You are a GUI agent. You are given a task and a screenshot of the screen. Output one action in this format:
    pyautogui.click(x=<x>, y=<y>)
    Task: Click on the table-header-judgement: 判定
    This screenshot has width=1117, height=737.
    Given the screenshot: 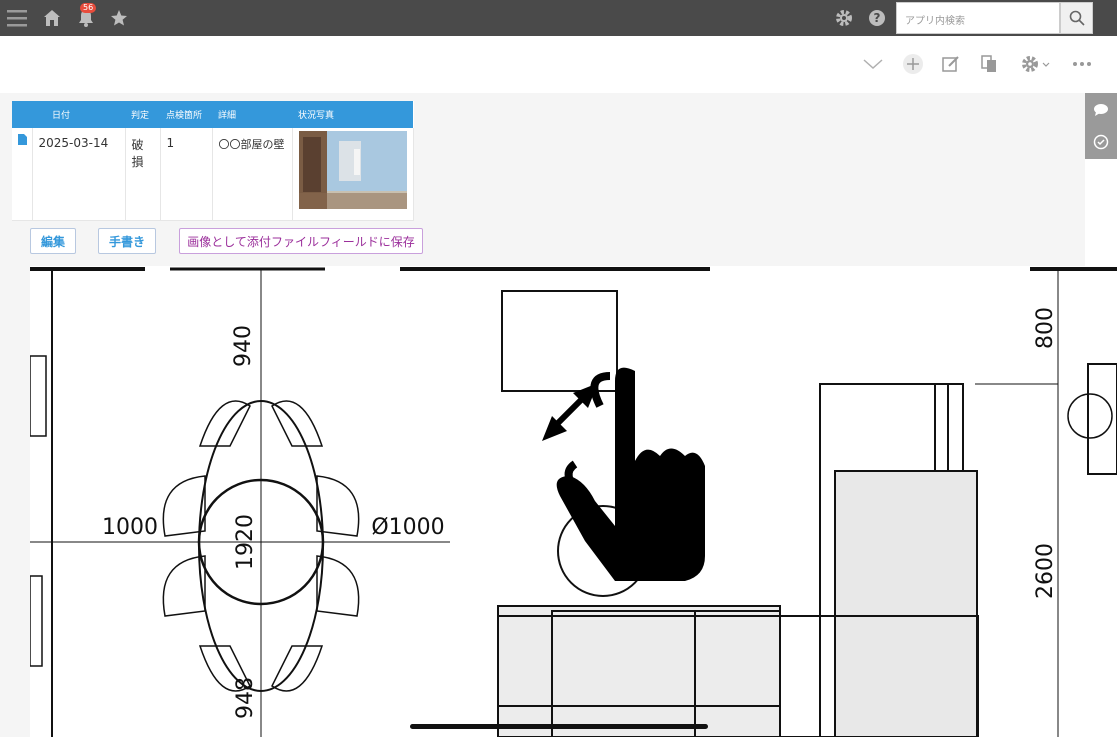 What is the action you would take?
    pyautogui.click(x=142, y=114)
    